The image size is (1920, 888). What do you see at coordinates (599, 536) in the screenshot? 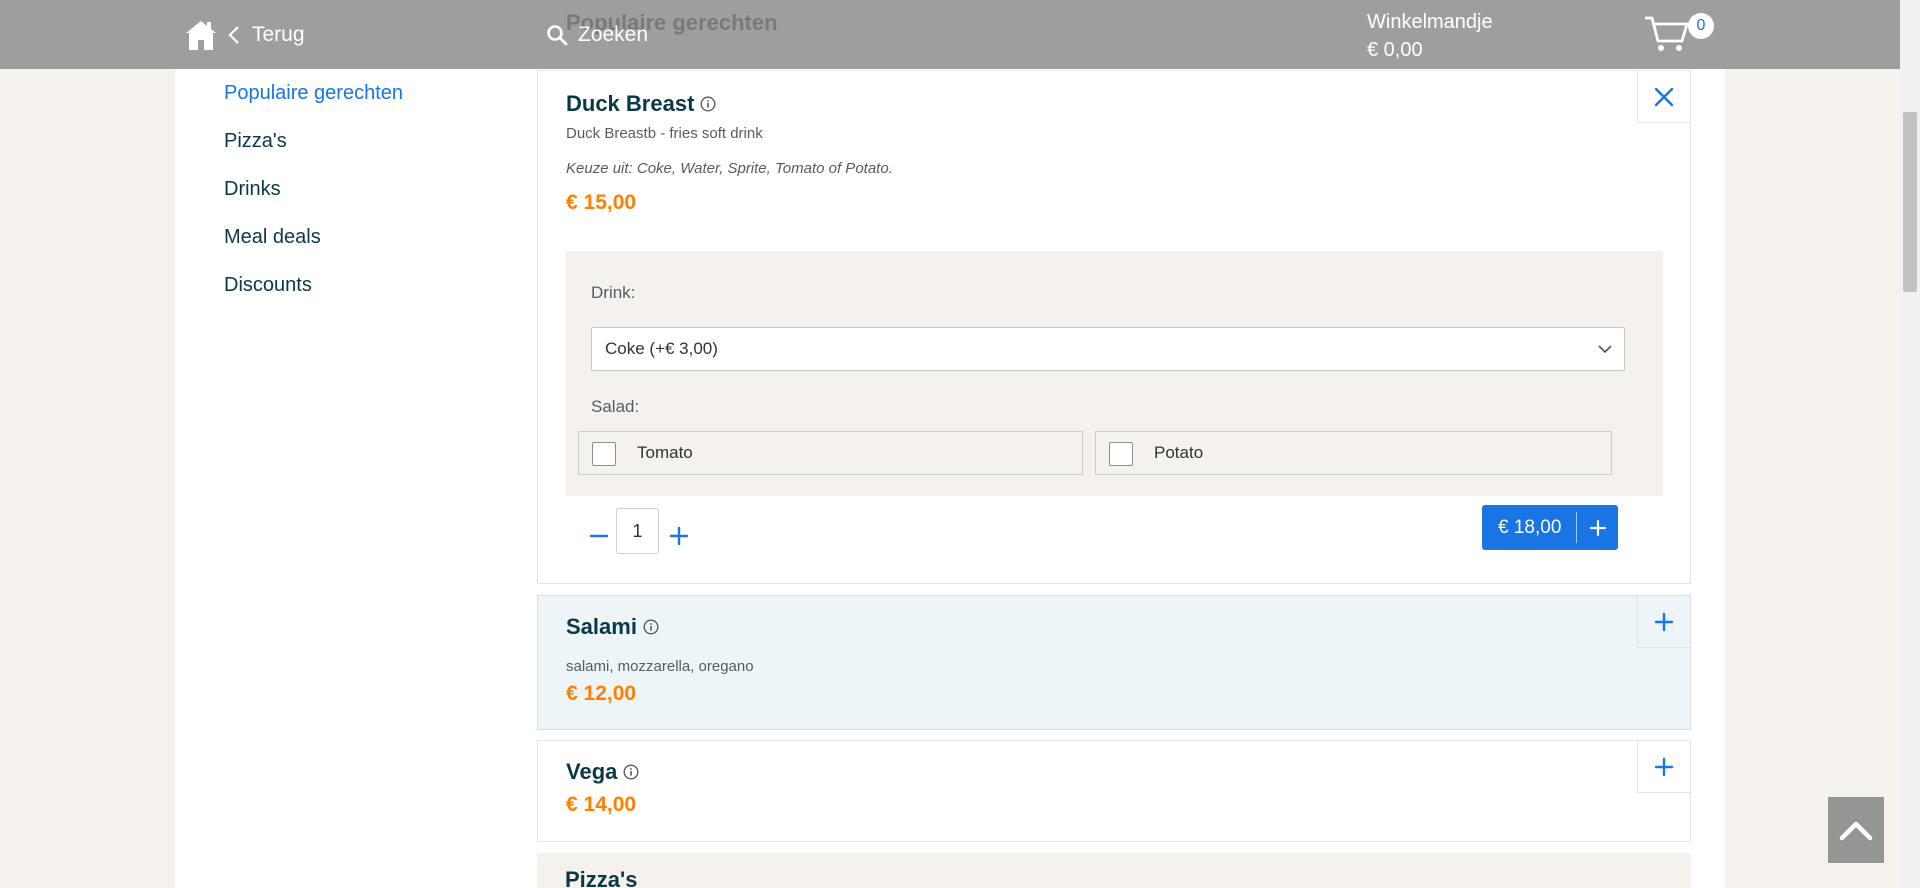
I see `minus-icon` at bounding box center [599, 536].